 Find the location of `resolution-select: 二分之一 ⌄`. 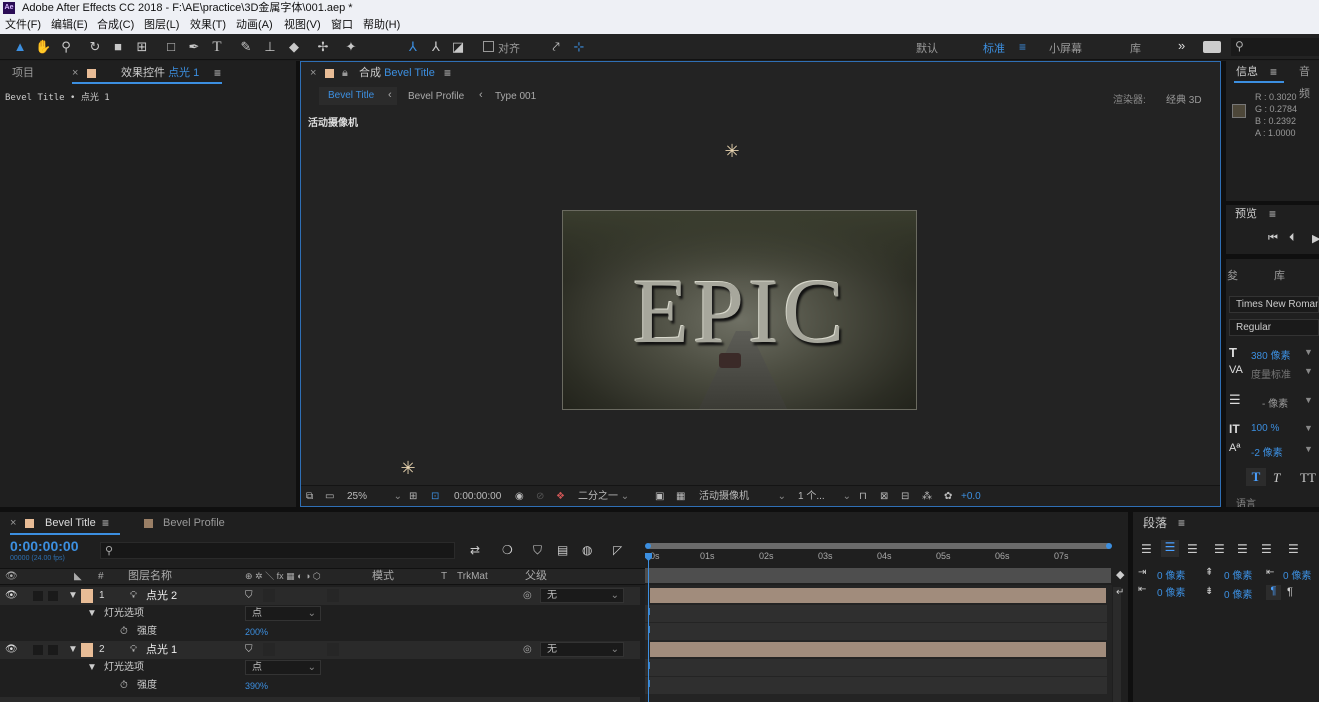

resolution-select: 二分之一 ⌄ is located at coordinates (603, 496).